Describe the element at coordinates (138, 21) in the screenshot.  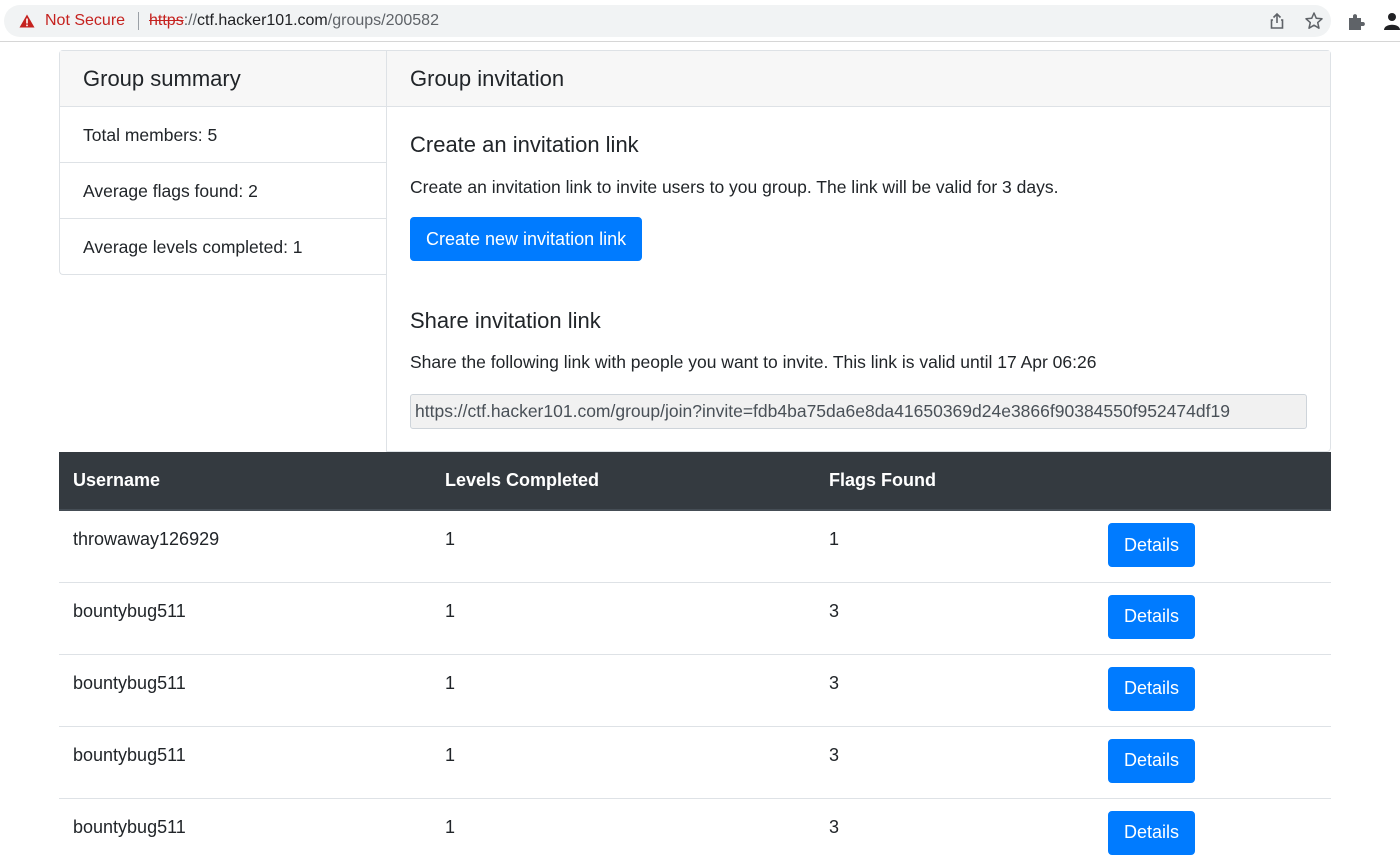
I see `omnibox-divider` at that location.